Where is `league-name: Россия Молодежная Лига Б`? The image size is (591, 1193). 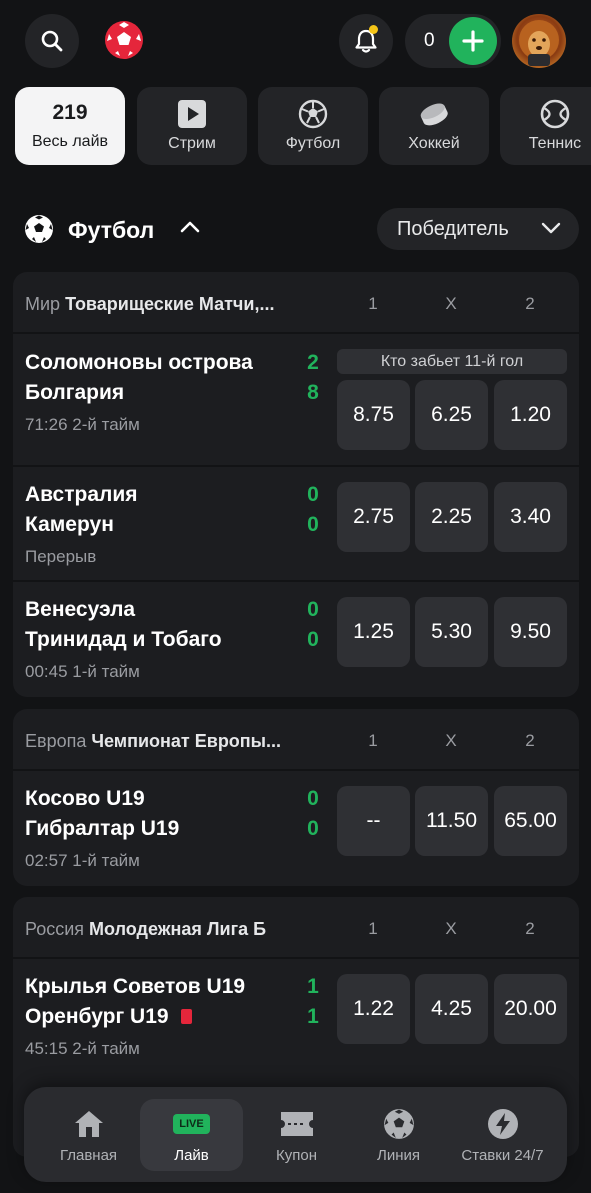 league-name: Россия Молодежная Лига Б is located at coordinates (146, 929).